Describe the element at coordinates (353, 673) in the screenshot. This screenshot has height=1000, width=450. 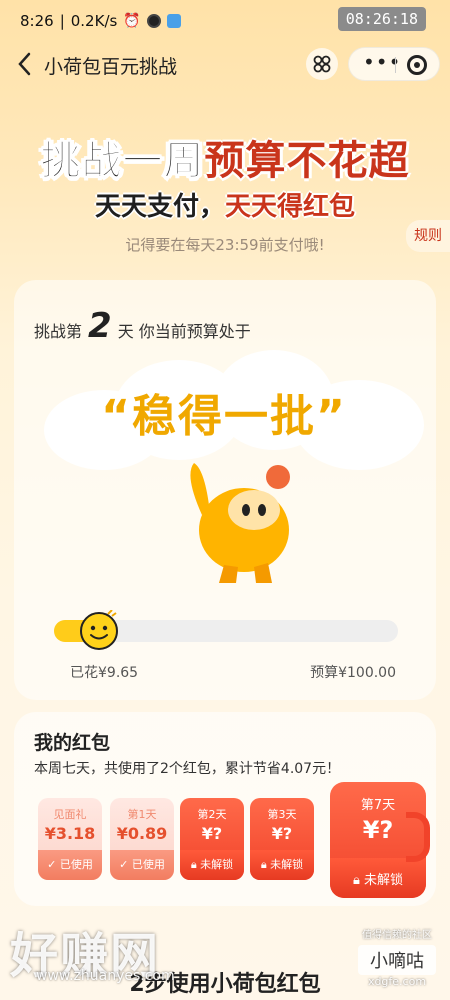
I see `budget-amount: 预算¥100.00` at that location.